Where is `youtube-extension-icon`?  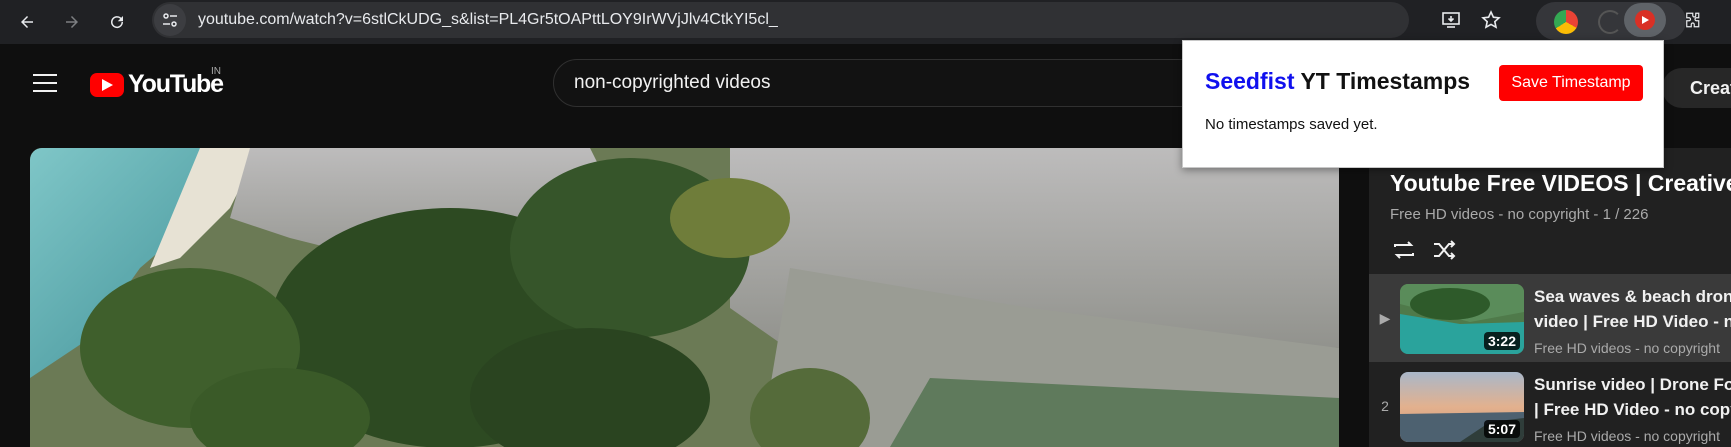 youtube-extension-icon is located at coordinates (1645, 20).